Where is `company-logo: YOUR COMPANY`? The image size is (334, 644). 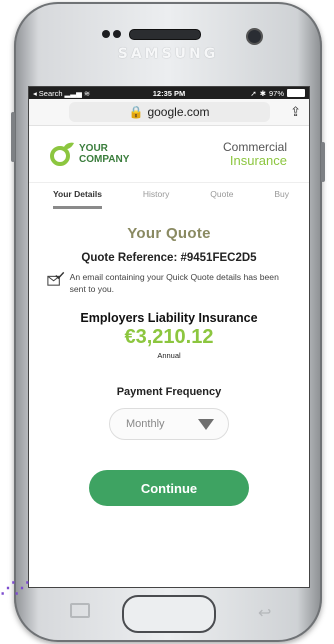
company-logo: YOUR COMPANY is located at coordinates (89, 154).